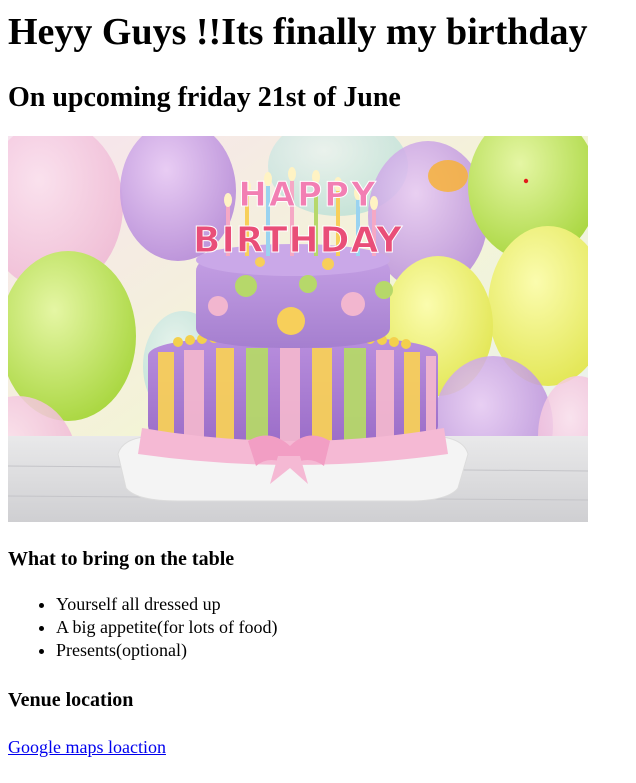  What do you see at coordinates (87, 747) in the screenshot?
I see `google-maps-link: Google maps loaction` at bounding box center [87, 747].